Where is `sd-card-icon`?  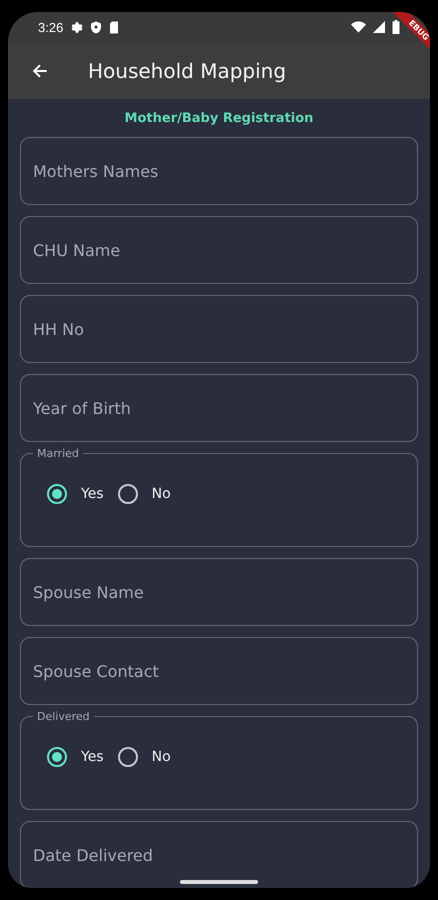 sd-card-icon is located at coordinates (114, 27).